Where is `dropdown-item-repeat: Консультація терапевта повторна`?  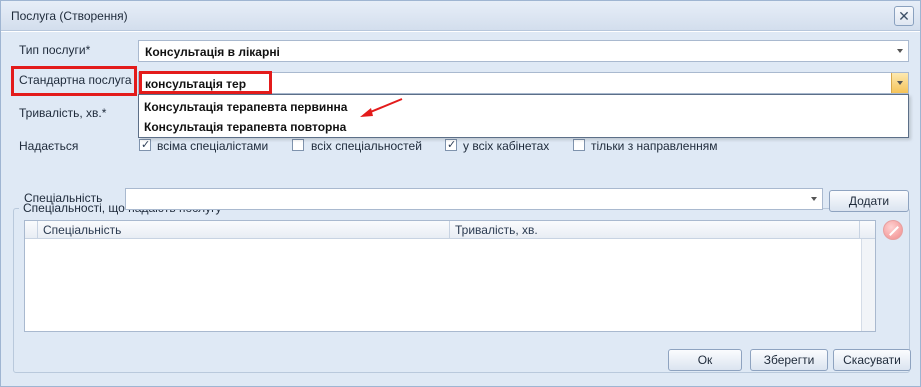 dropdown-item-repeat: Консультація терапевта повторна is located at coordinates (245, 127).